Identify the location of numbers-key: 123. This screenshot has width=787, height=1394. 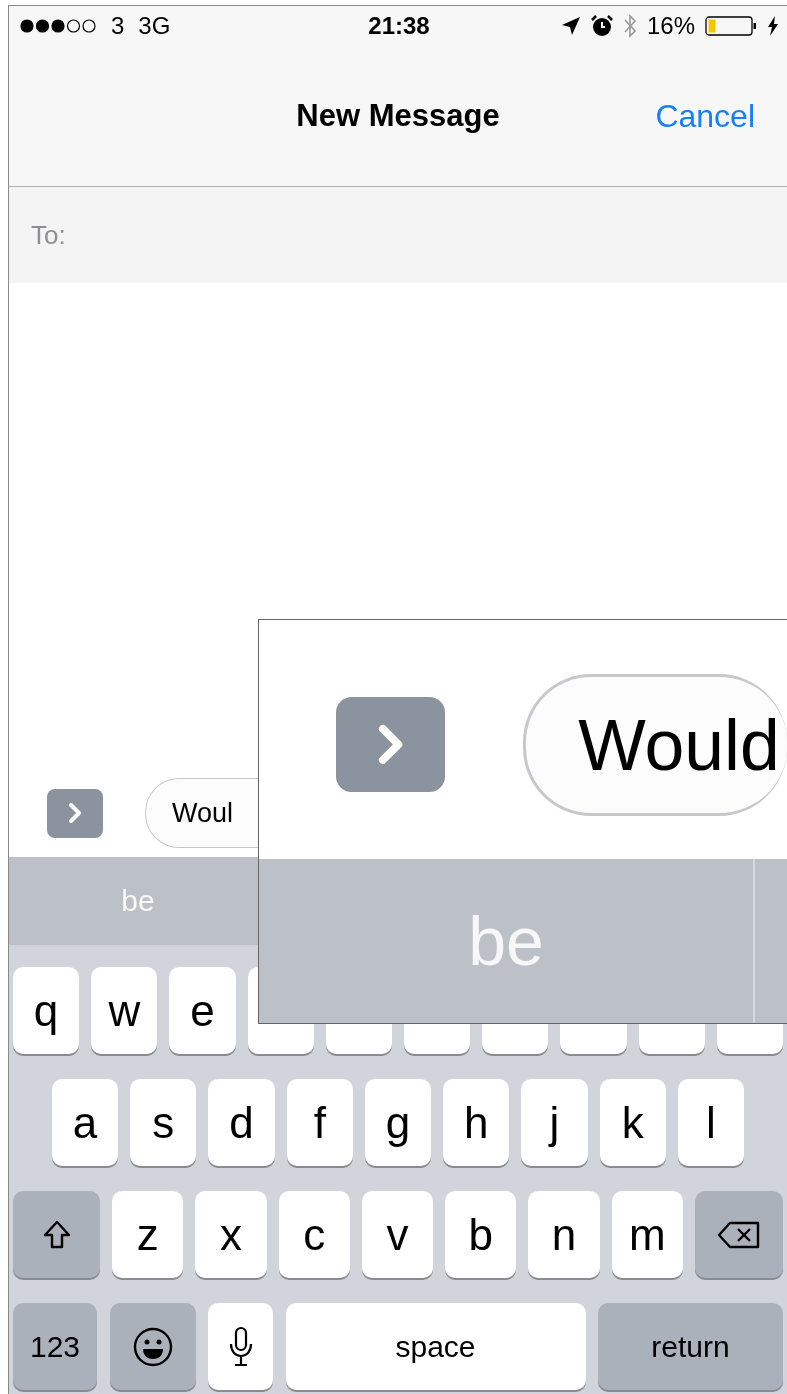
(55, 1346).